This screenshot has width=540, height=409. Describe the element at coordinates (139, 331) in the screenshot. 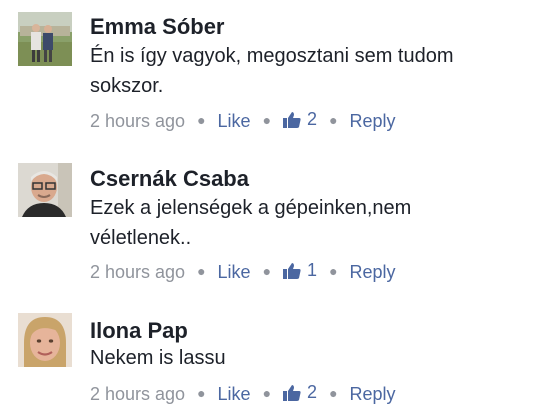

I see `comment-author: Ilona Pap` at that location.